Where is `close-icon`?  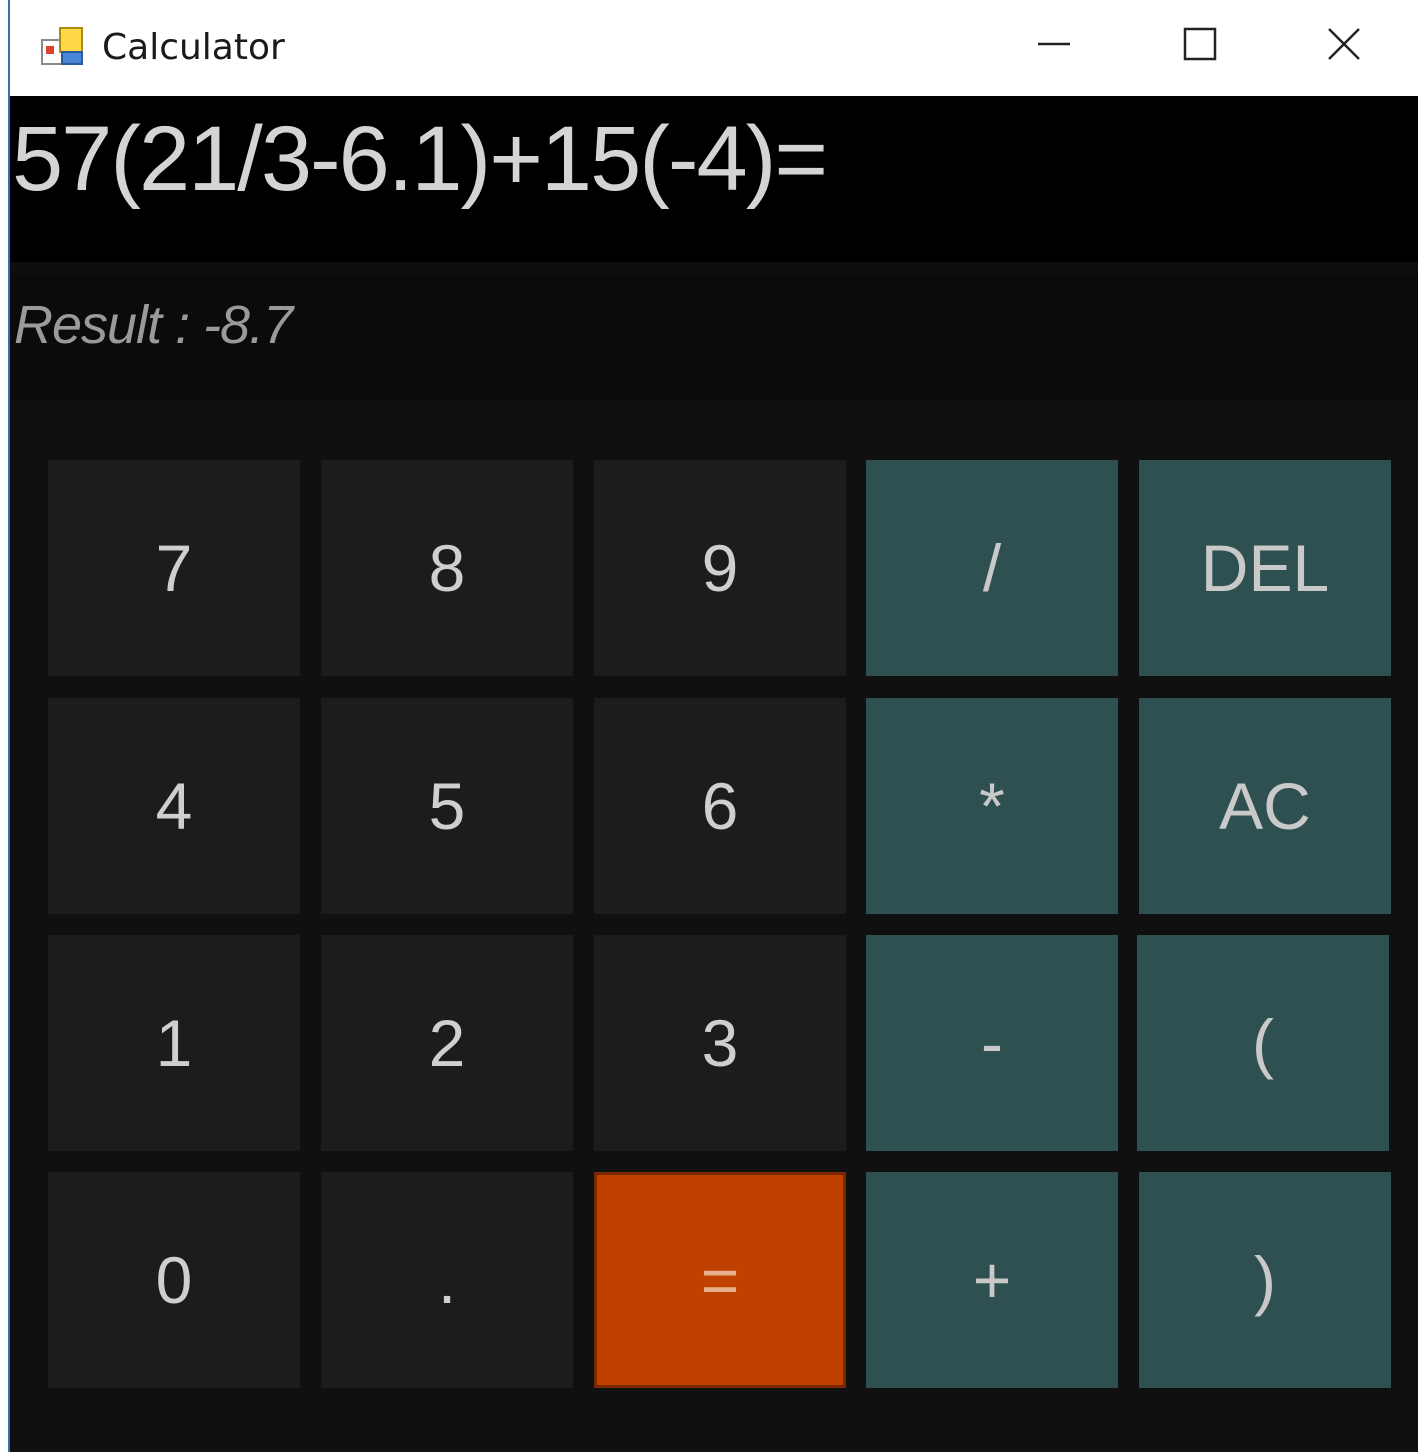 close-icon is located at coordinates (1344, 46).